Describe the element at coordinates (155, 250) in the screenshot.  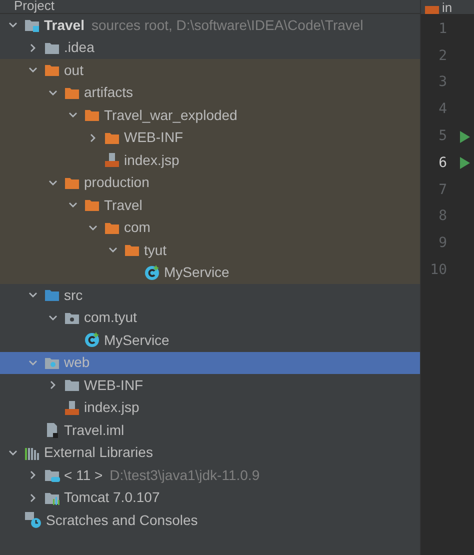
I see `item-label: tyut` at that location.